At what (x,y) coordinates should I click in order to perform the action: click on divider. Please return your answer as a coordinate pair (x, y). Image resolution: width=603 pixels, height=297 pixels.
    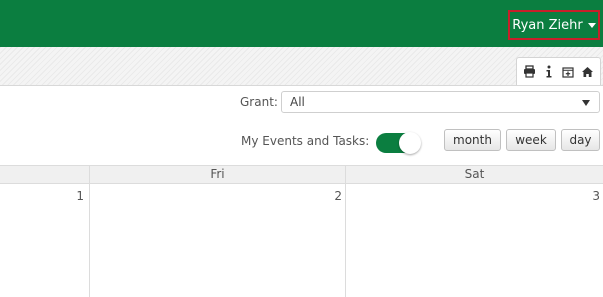
    Looking at the image, I should click on (301, 85).